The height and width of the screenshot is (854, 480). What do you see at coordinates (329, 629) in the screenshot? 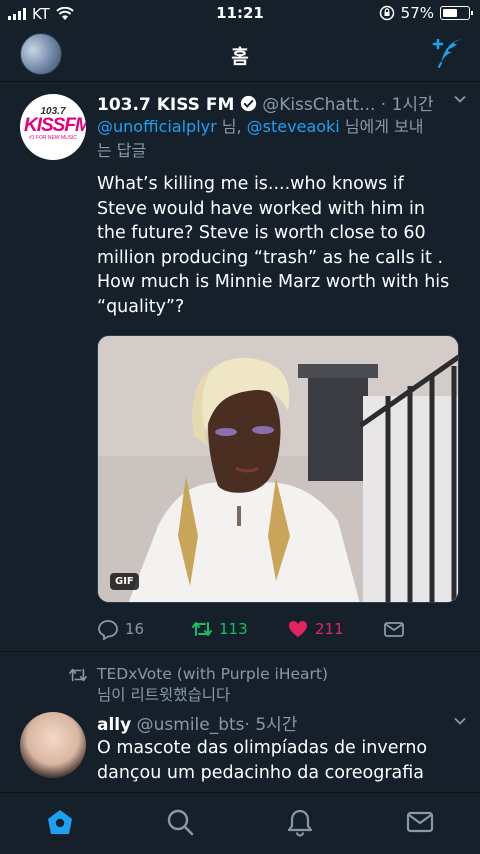
I see `like-count: 211` at bounding box center [329, 629].